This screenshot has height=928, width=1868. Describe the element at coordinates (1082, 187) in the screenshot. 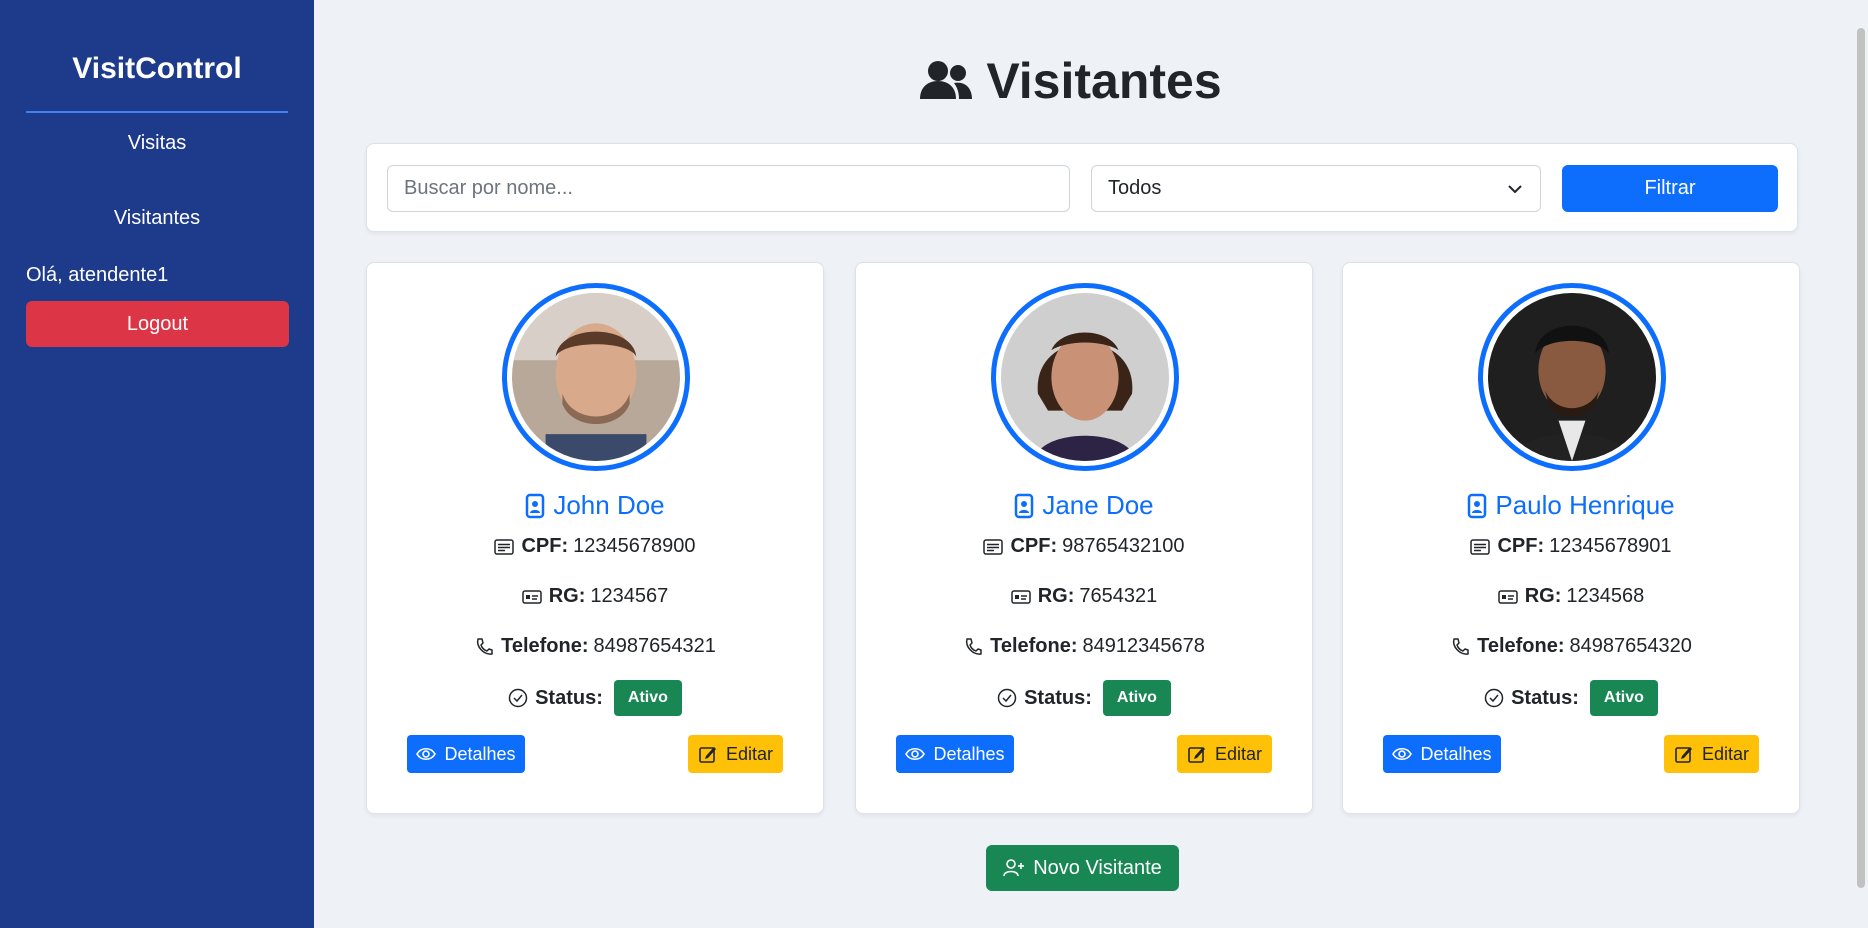

I see `filter-bar: Todos Filtrar` at that location.